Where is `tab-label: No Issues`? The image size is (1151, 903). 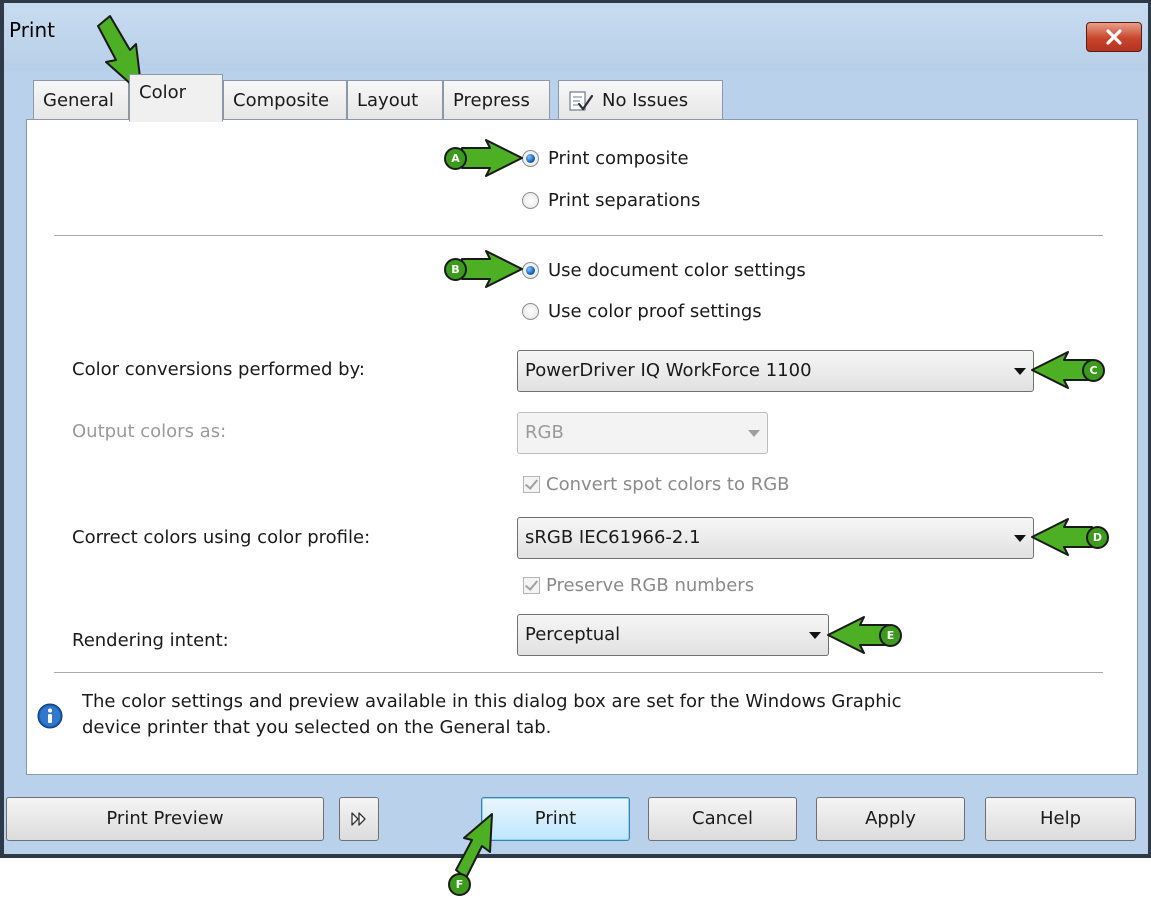 tab-label: No Issues is located at coordinates (645, 100).